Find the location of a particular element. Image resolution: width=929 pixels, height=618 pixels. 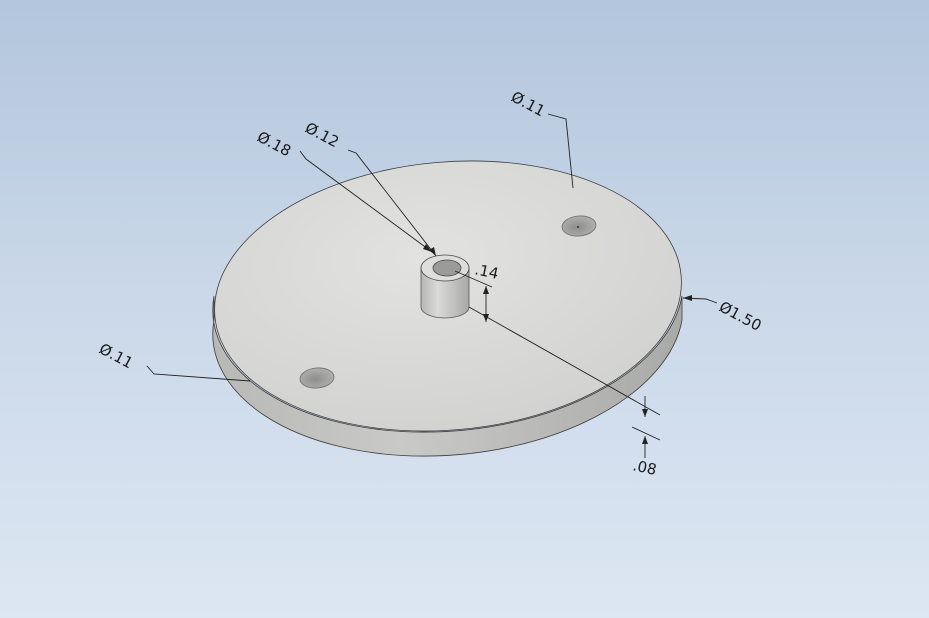

dim-hole-right-diameter: Ø.11 is located at coordinates (528, 104).